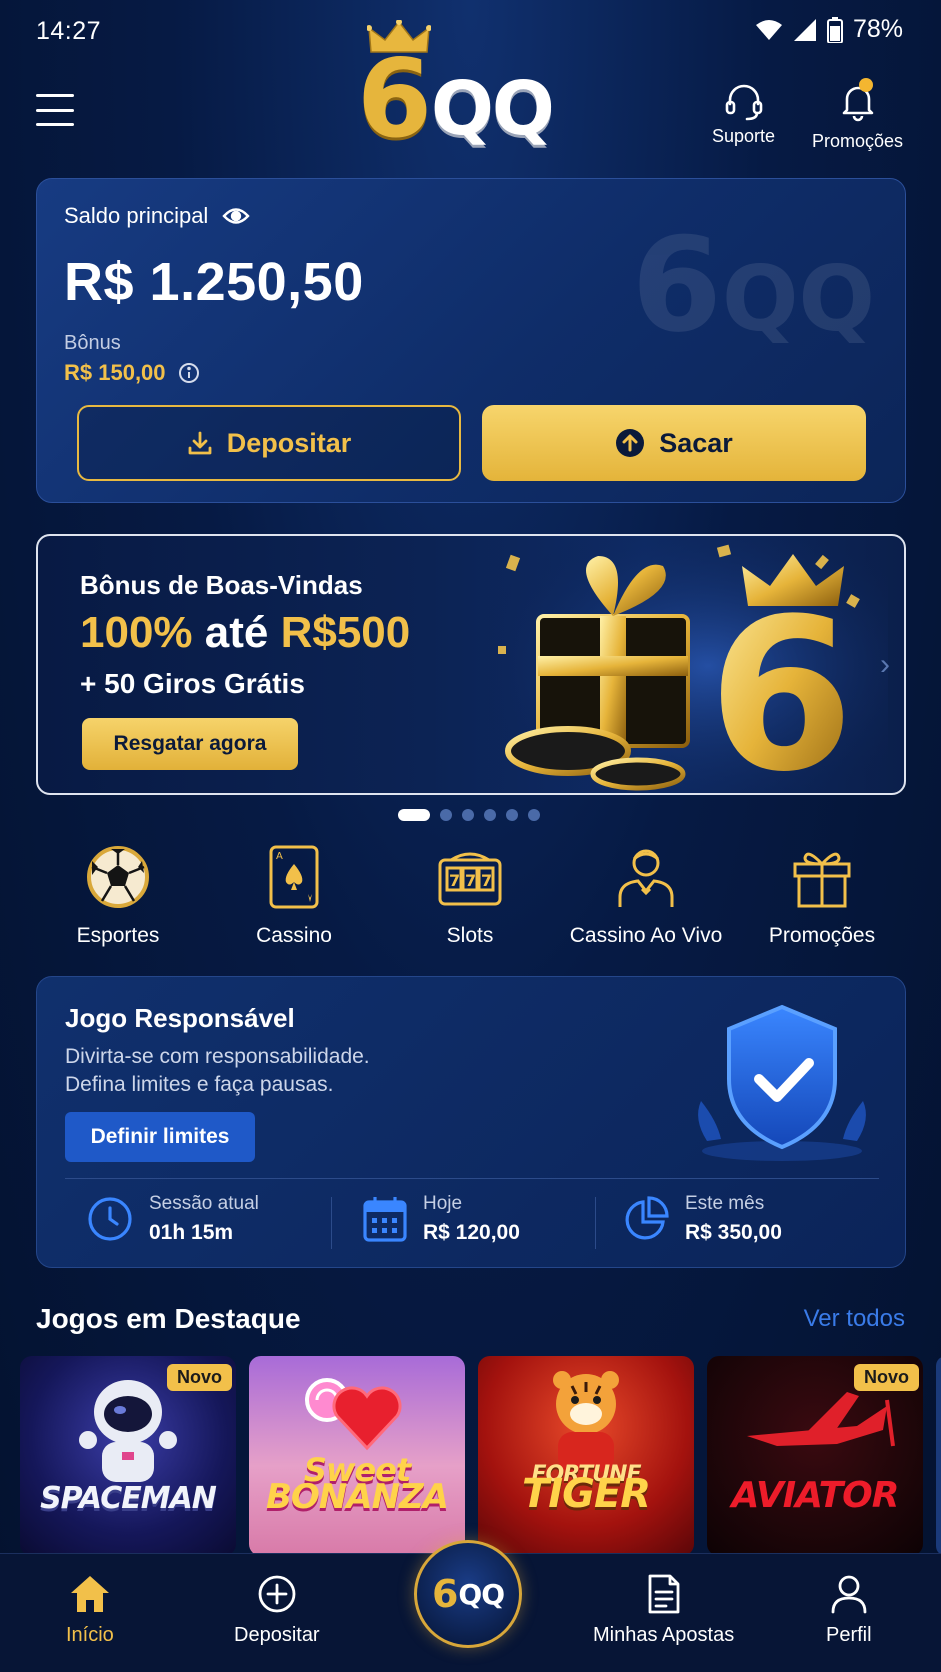 This screenshot has height=1672, width=941. I want to click on stat-session: Sessão atual 01h 15m, so click(173, 1219).